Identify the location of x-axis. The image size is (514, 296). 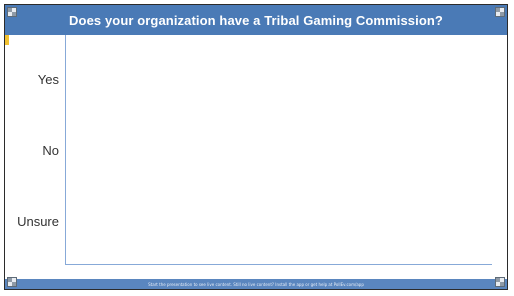
(278, 264).